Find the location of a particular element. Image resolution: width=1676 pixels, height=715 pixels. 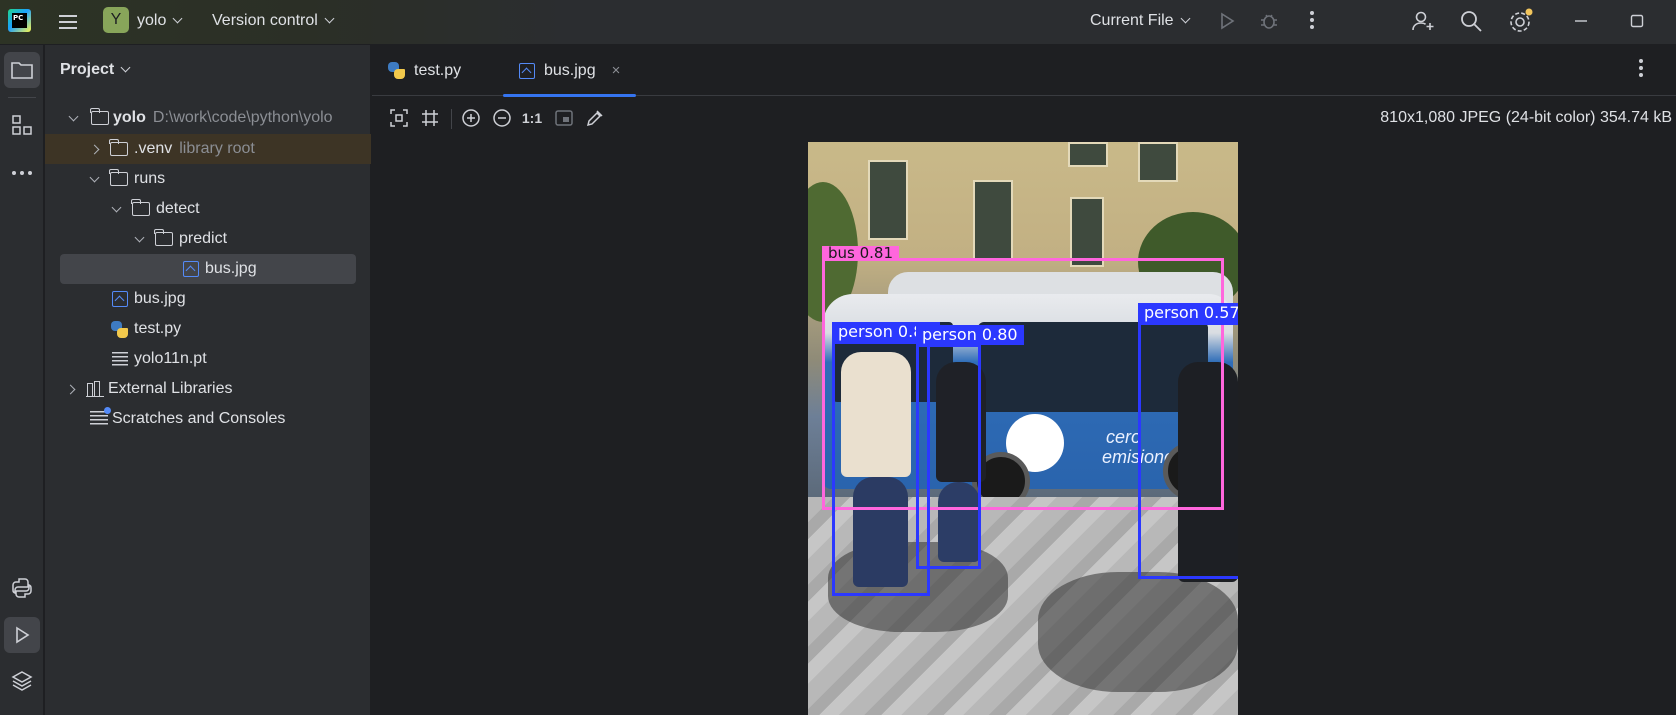

pycharm-logo-text: PC is located at coordinates (19, 20).